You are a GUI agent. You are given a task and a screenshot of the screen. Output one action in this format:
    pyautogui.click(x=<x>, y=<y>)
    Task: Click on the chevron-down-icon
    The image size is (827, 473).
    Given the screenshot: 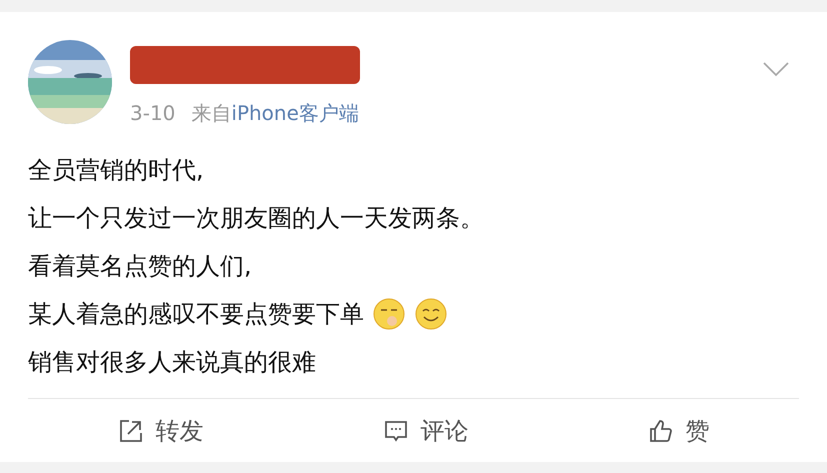 What is the action you would take?
    pyautogui.click(x=776, y=70)
    